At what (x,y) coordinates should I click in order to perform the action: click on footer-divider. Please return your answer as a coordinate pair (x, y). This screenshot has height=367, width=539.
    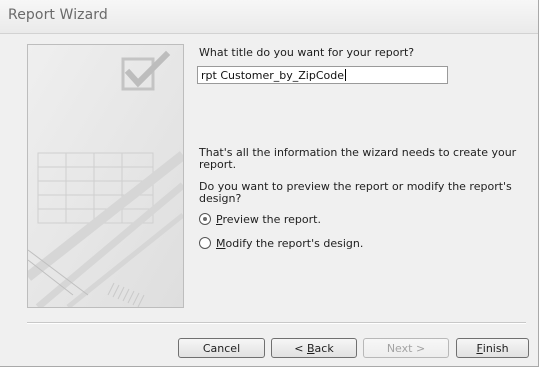
    Looking at the image, I should click on (276, 323).